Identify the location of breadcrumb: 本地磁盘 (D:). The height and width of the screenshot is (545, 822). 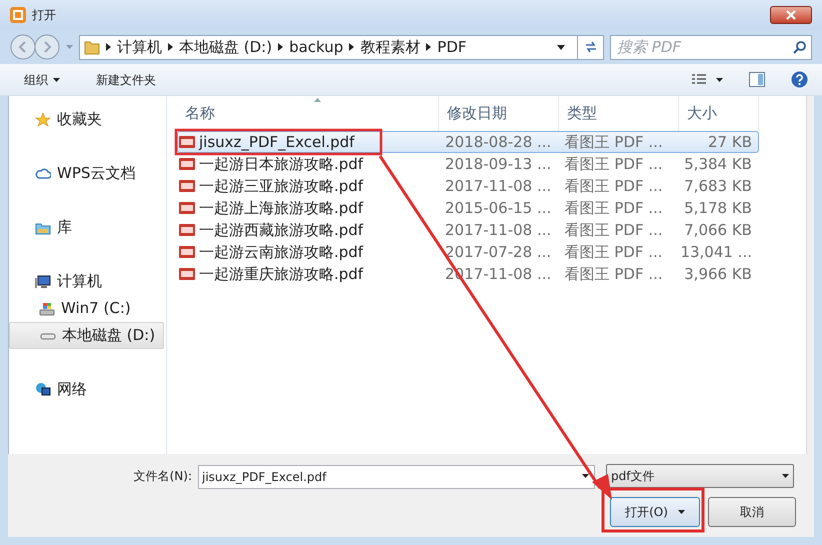
(225, 47).